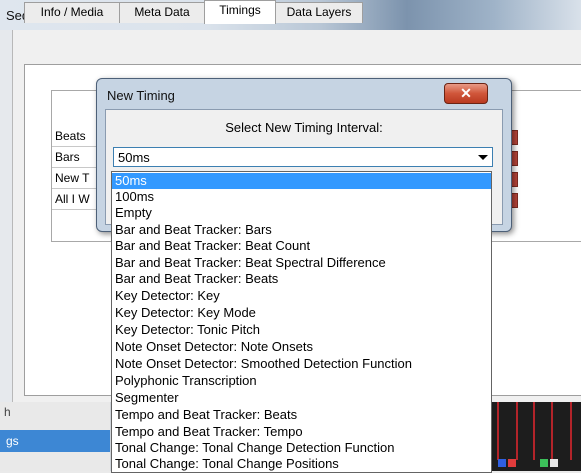 This screenshot has height=473, width=581. I want to click on dropdown-option: Key Detector: Key Mode, so click(301, 313).